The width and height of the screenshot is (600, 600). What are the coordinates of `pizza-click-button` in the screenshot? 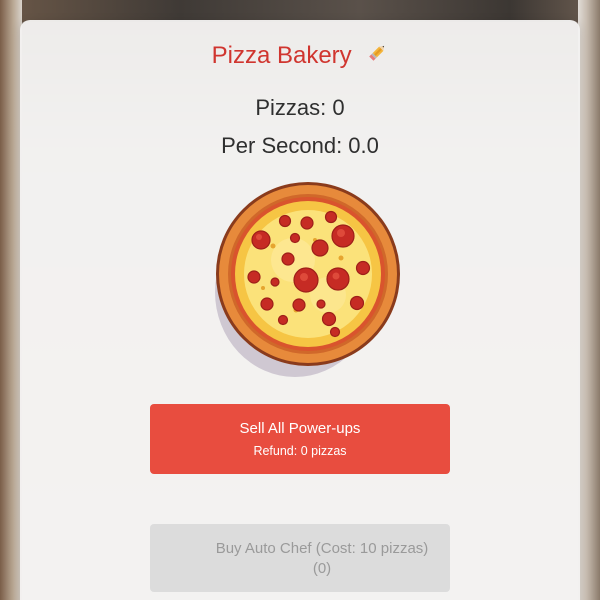 It's located at (308, 280).